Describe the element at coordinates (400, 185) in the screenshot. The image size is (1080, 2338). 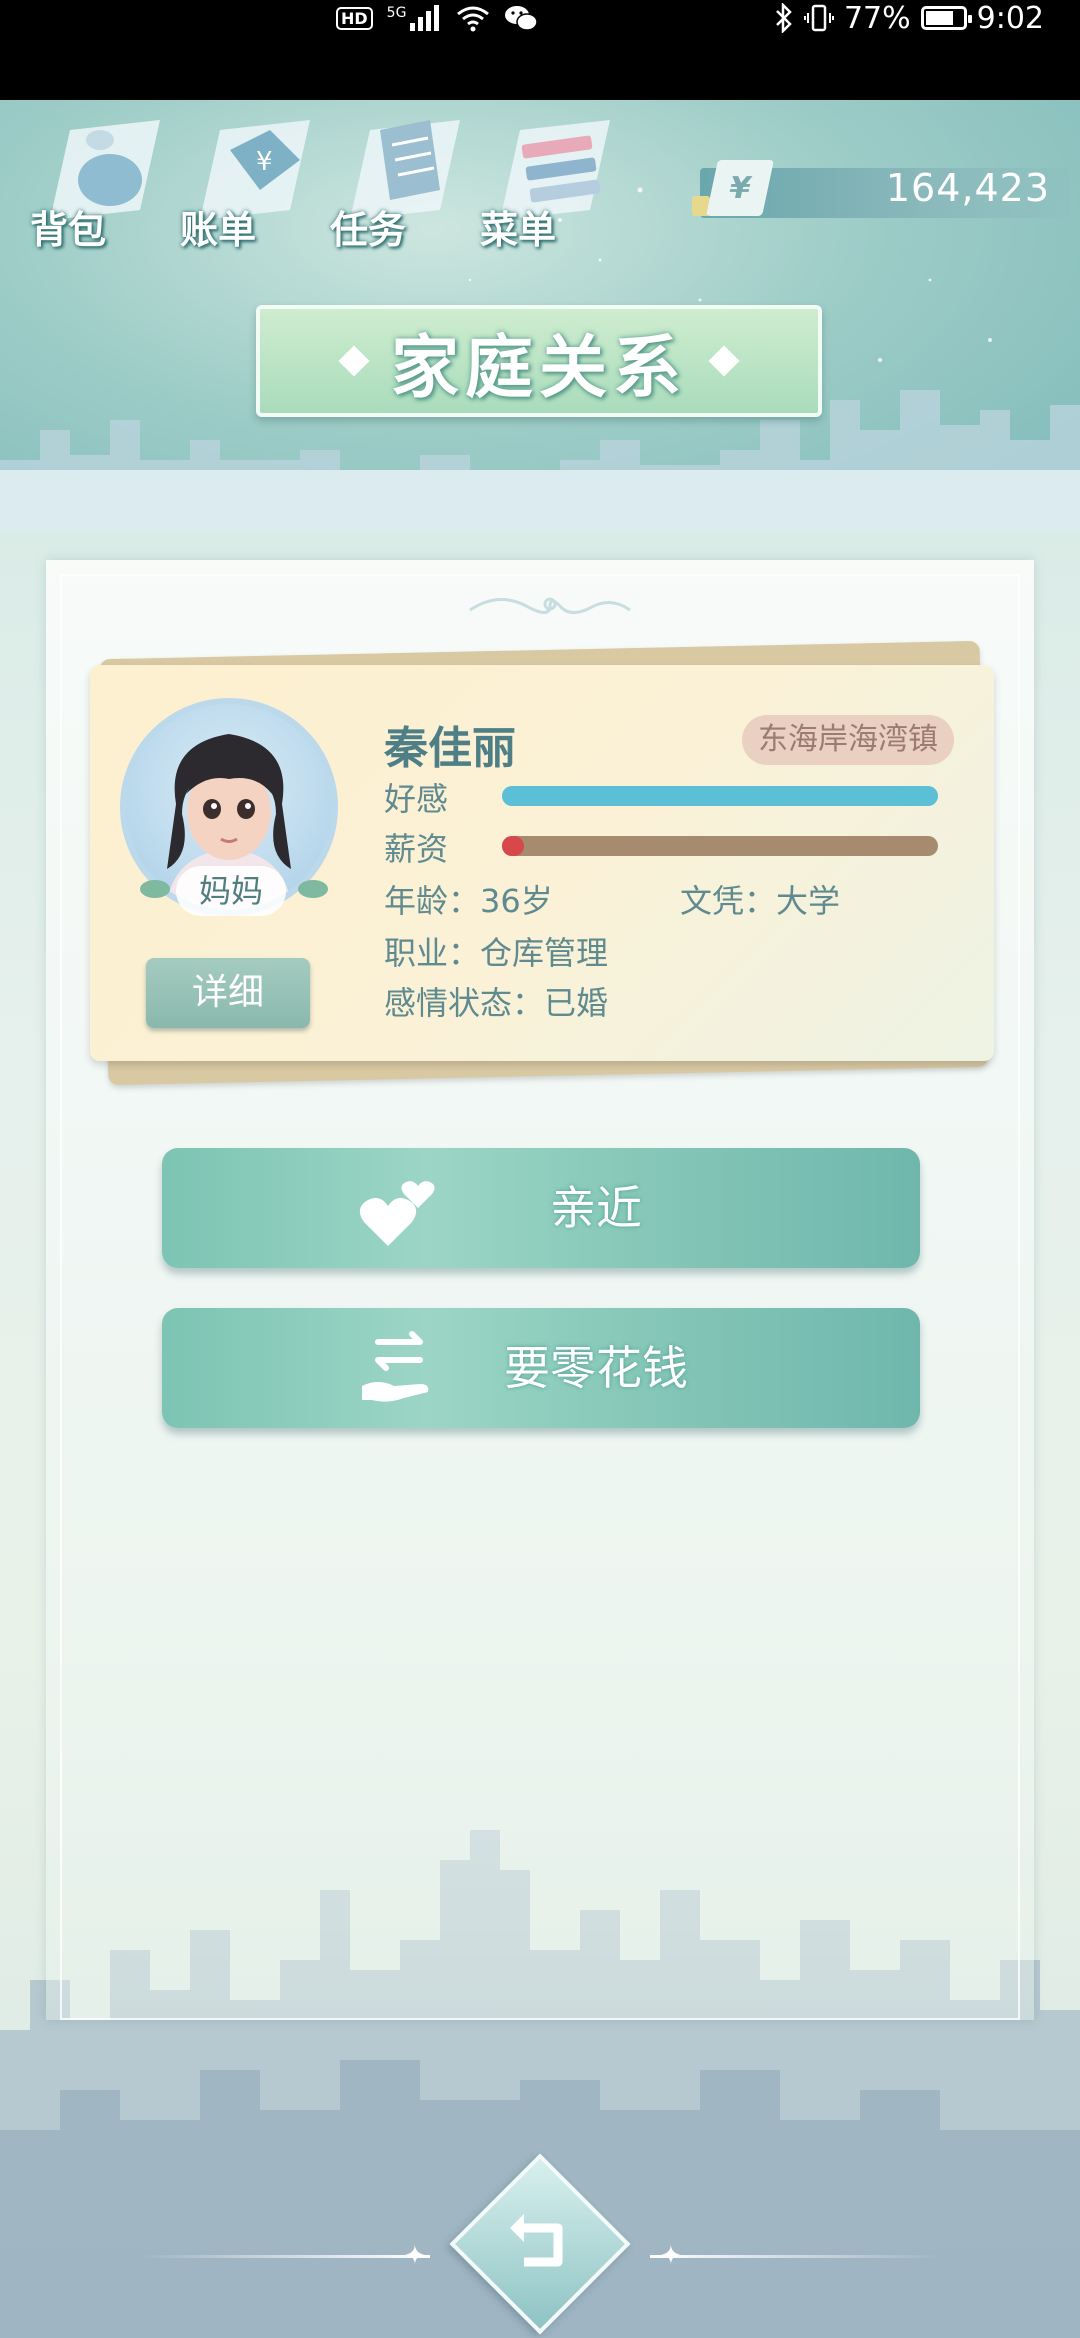
I see `menu-task: 任务` at that location.